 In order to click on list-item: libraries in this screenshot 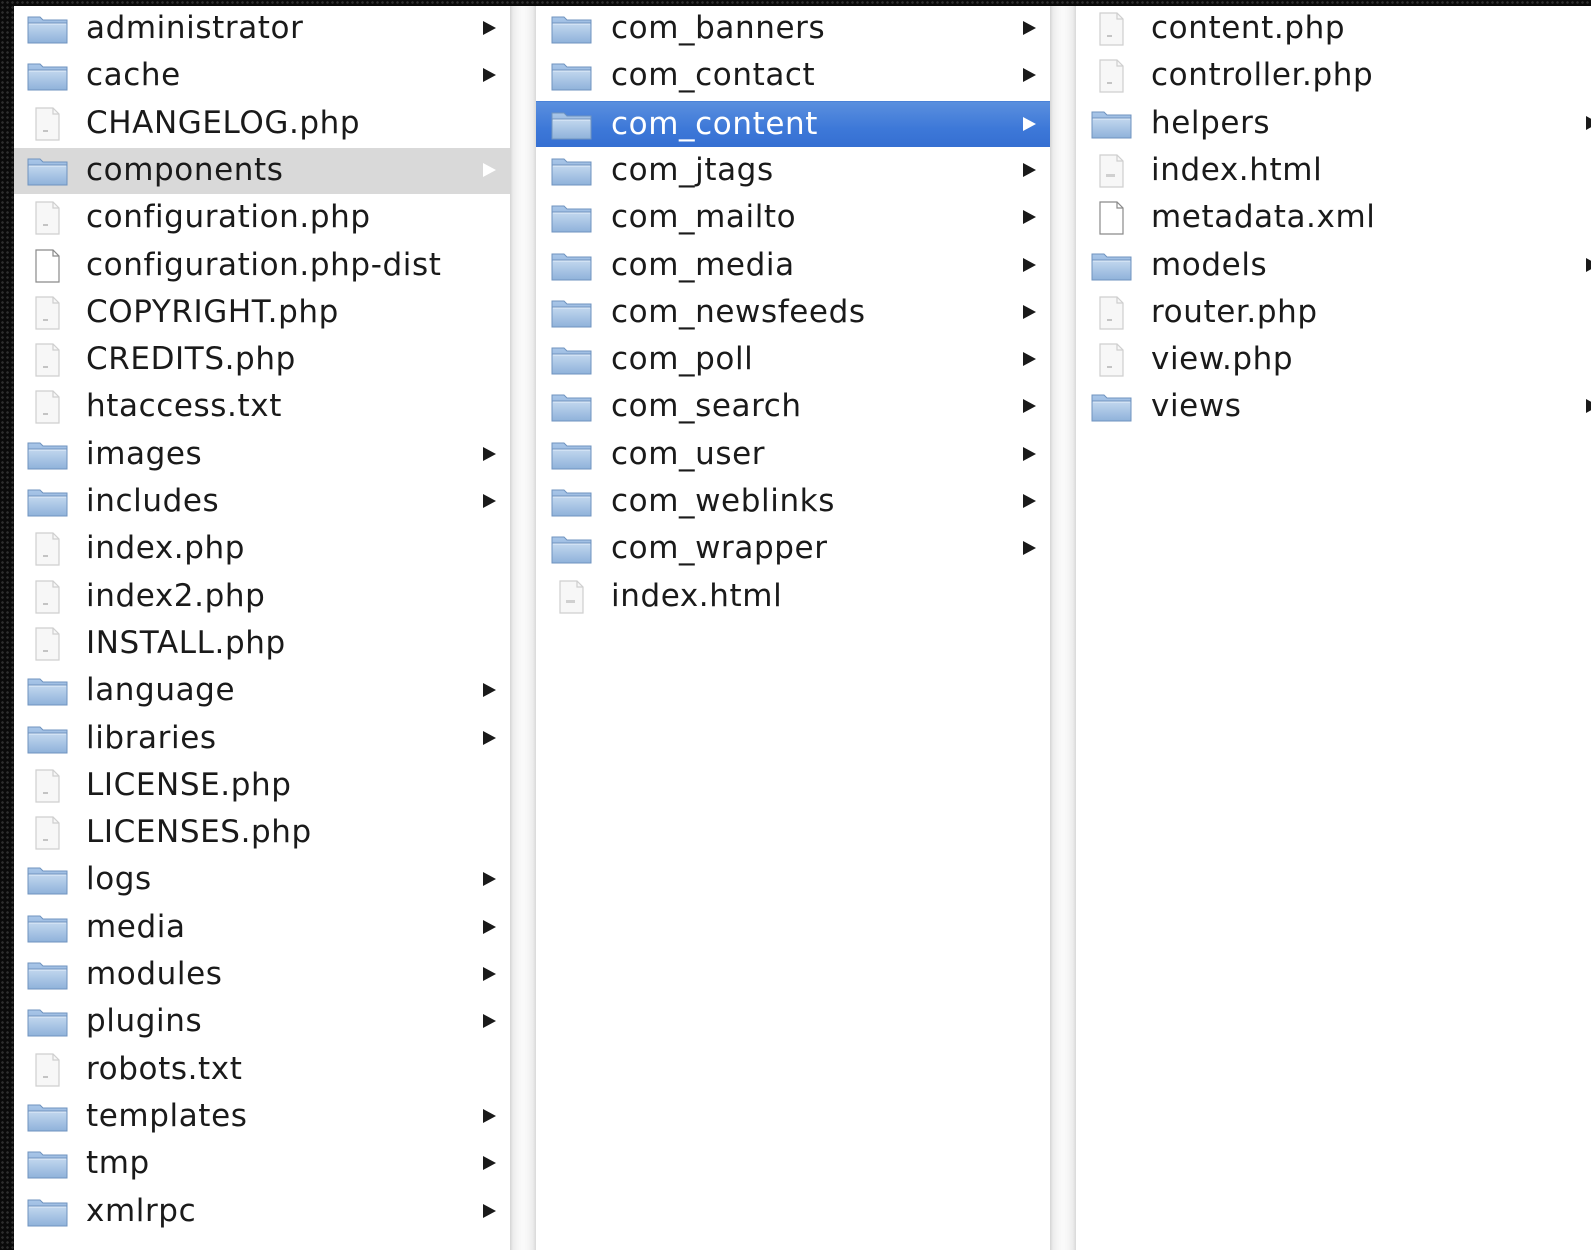, I will do `click(262, 739)`.